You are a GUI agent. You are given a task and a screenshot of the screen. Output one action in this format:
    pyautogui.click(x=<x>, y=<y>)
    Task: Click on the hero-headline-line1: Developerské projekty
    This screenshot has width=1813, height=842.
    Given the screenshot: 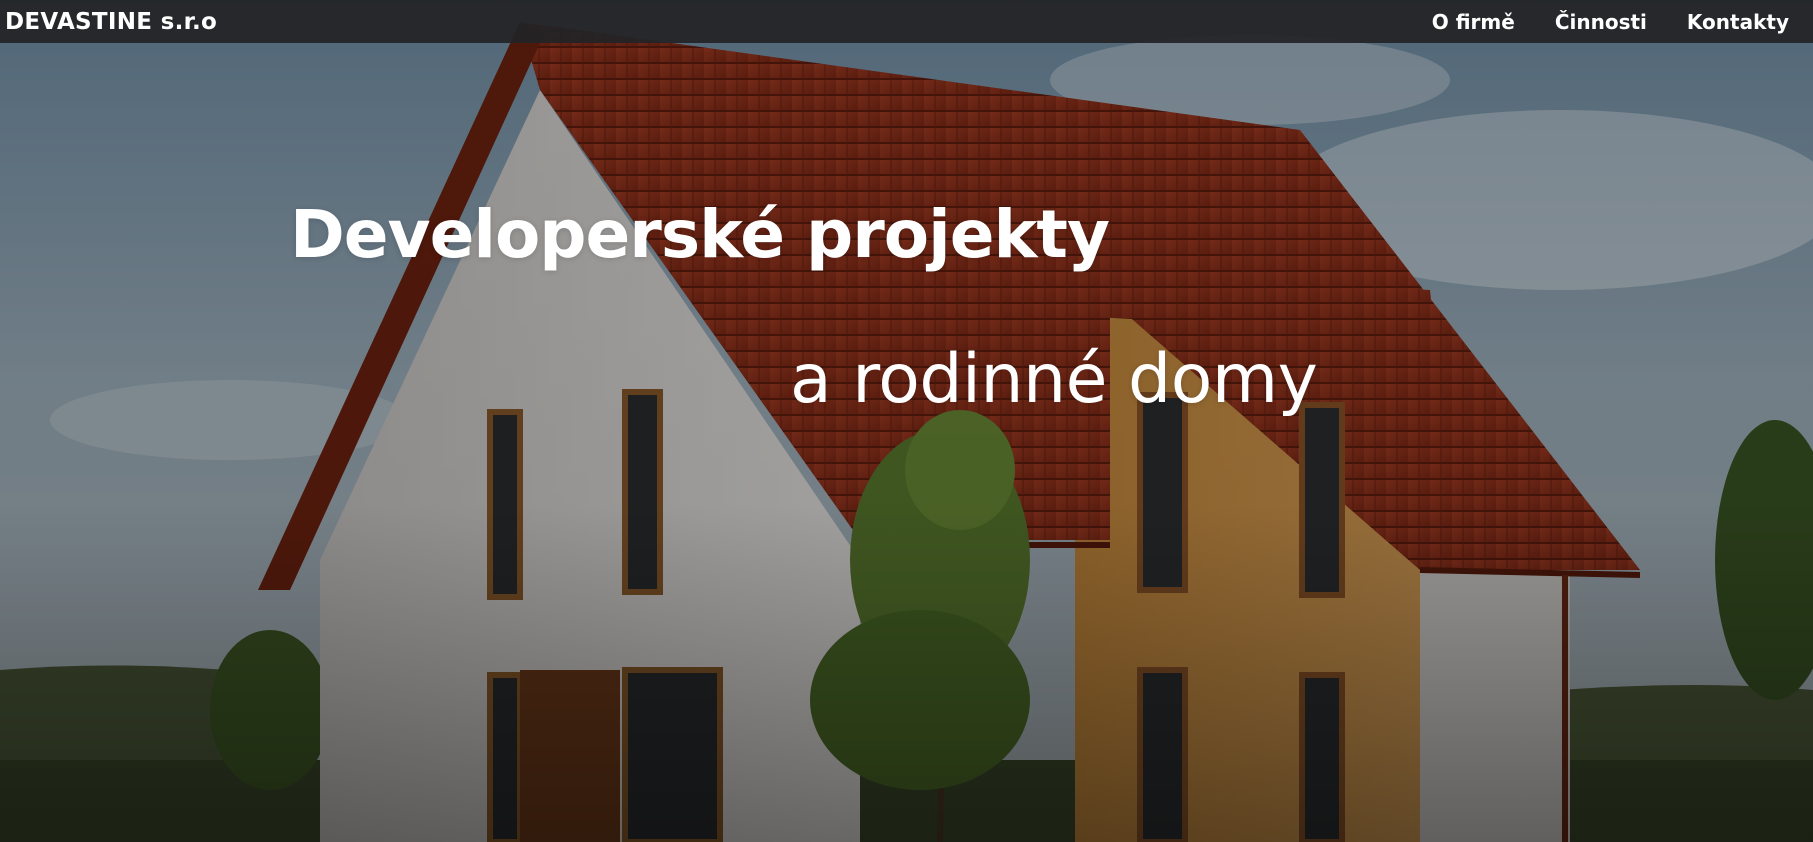 What is the action you would take?
    pyautogui.click(x=700, y=234)
    